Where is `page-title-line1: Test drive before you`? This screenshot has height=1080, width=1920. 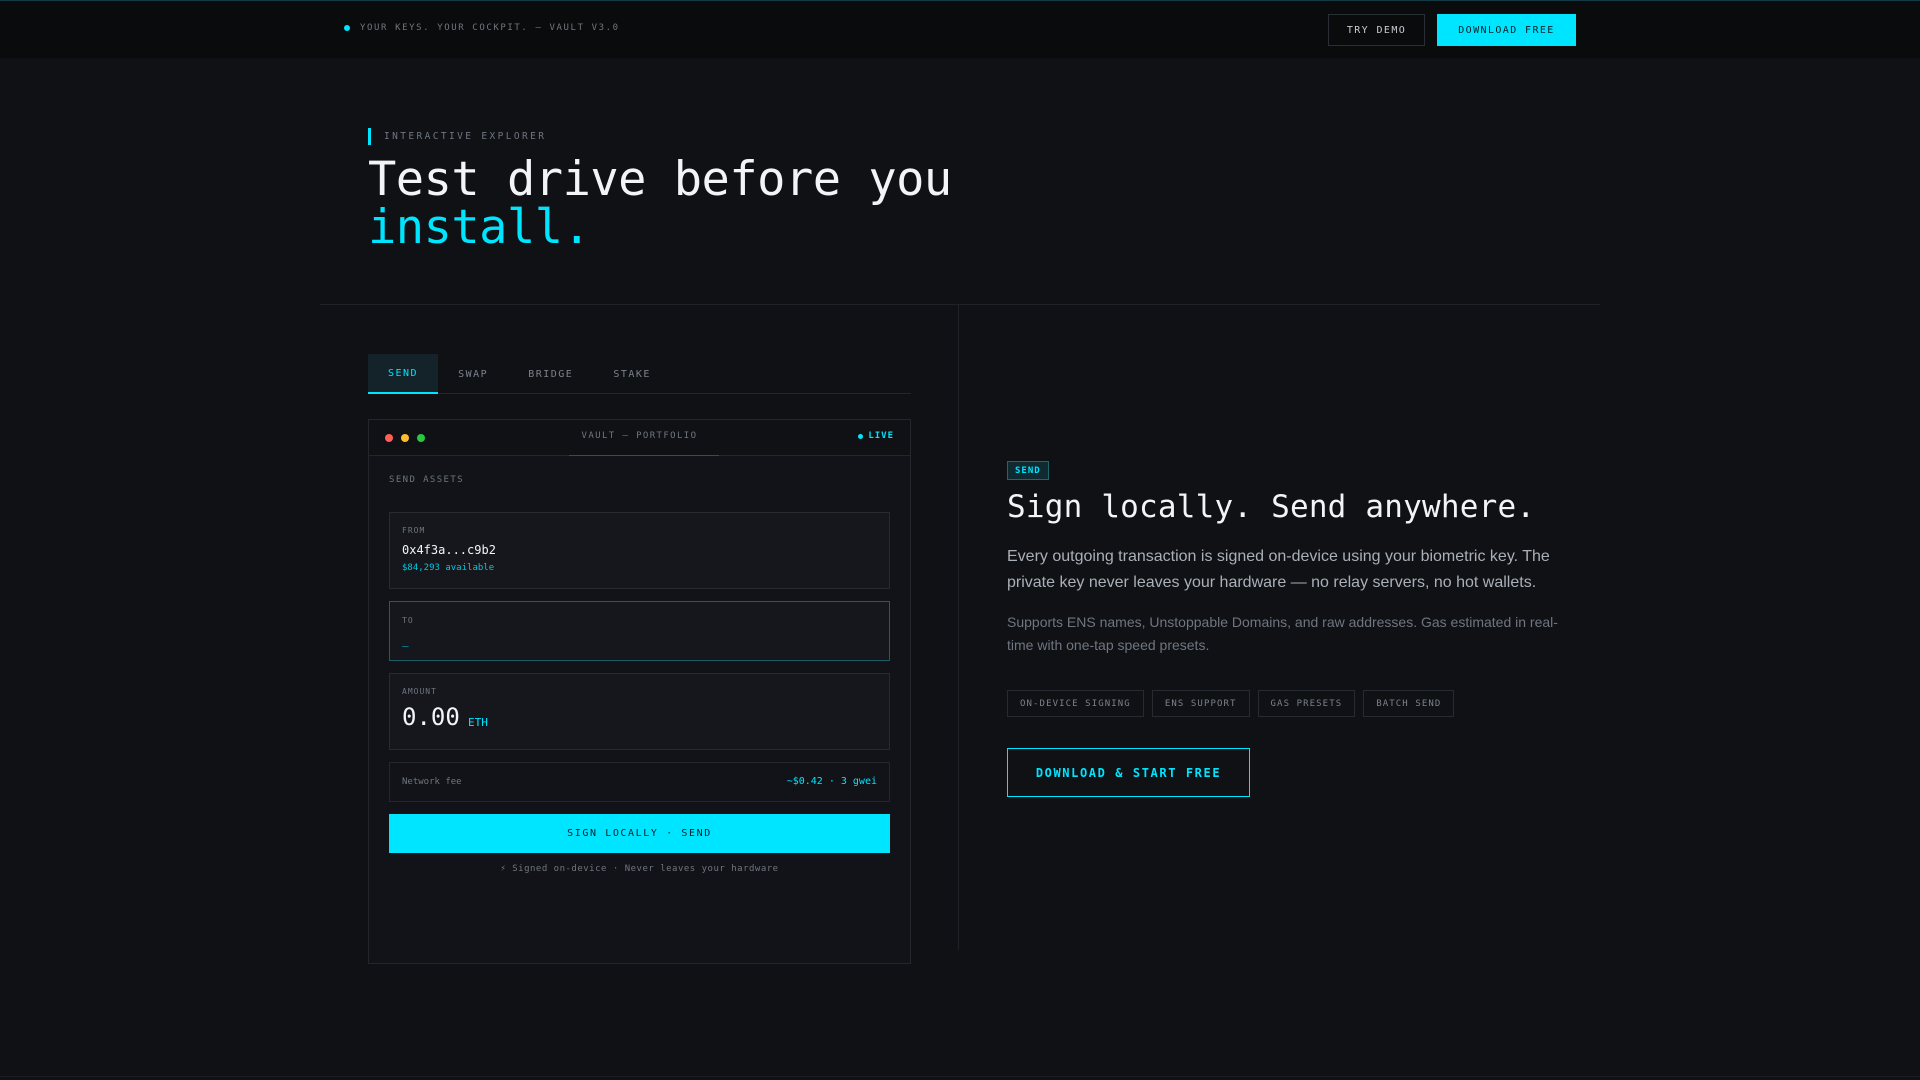
page-title-line1: Test drive before you is located at coordinates (660, 179).